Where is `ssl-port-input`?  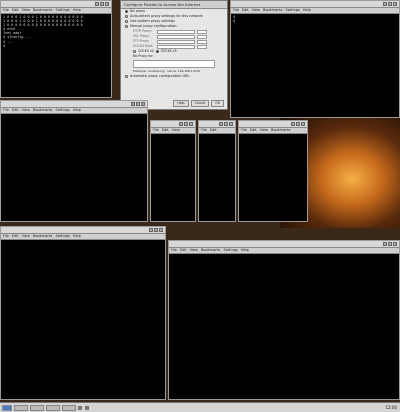
ssl-port-input is located at coordinates (202, 36).